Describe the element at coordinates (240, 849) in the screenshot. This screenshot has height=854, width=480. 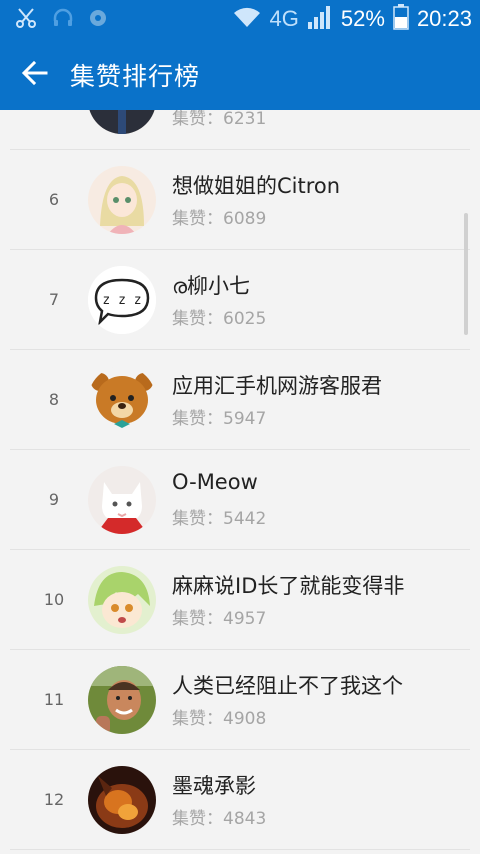
I see `divider` at that location.